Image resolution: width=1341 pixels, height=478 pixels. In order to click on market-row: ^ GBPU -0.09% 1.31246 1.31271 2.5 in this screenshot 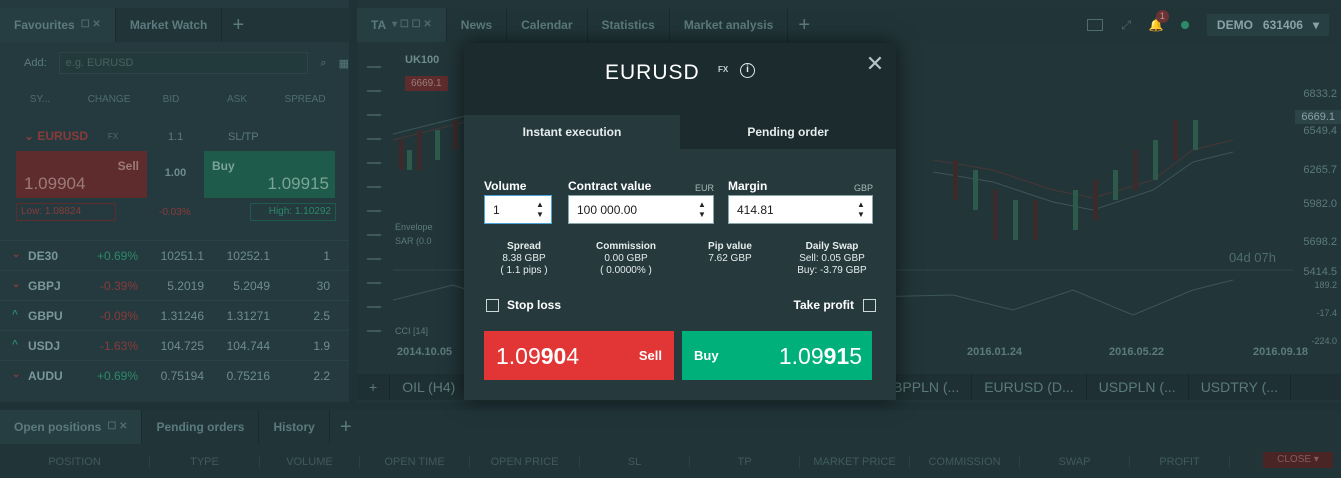, I will do `click(174, 315)`.